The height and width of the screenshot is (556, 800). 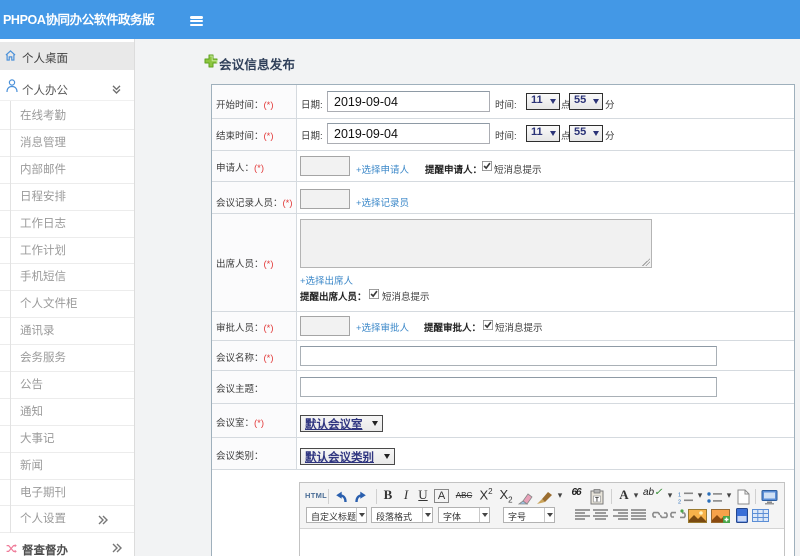 I want to click on svg-text: T, so click(x=597, y=500).